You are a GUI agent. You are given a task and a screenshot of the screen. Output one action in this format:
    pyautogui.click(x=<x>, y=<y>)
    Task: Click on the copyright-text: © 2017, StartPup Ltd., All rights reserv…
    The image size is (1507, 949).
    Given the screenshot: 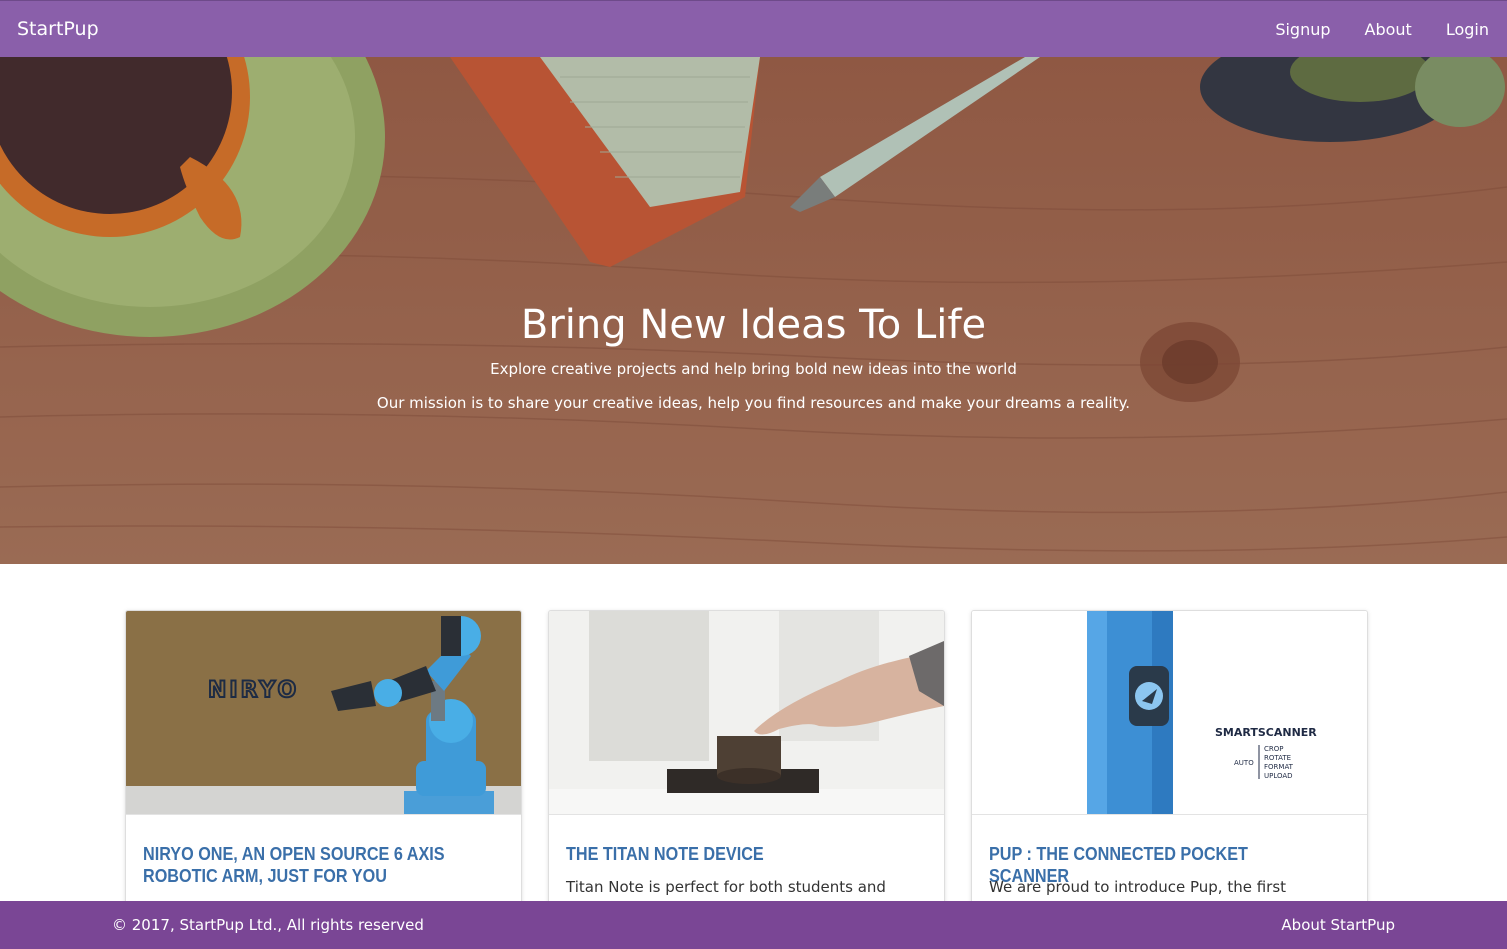 What is the action you would take?
    pyautogui.click(x=268, y=925)
    